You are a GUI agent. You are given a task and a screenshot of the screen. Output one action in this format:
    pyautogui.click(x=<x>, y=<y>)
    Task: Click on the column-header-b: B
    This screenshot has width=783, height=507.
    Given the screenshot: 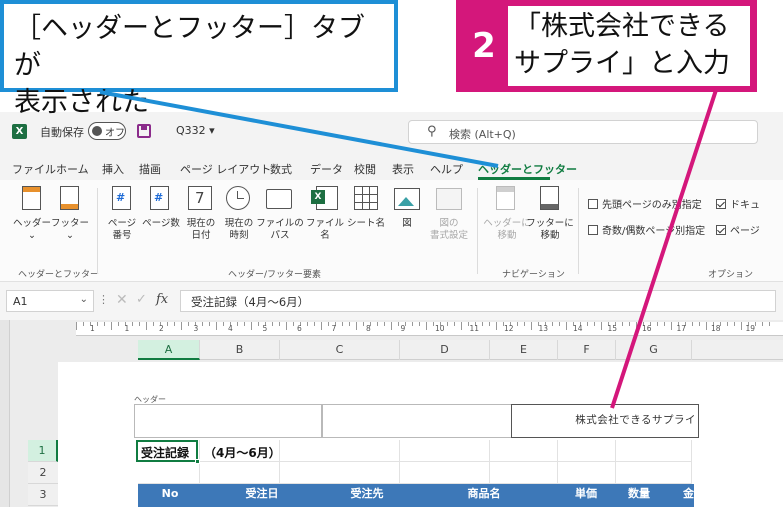 What is the action you would take?
    pyautogui.click(x=240, y=350)
    